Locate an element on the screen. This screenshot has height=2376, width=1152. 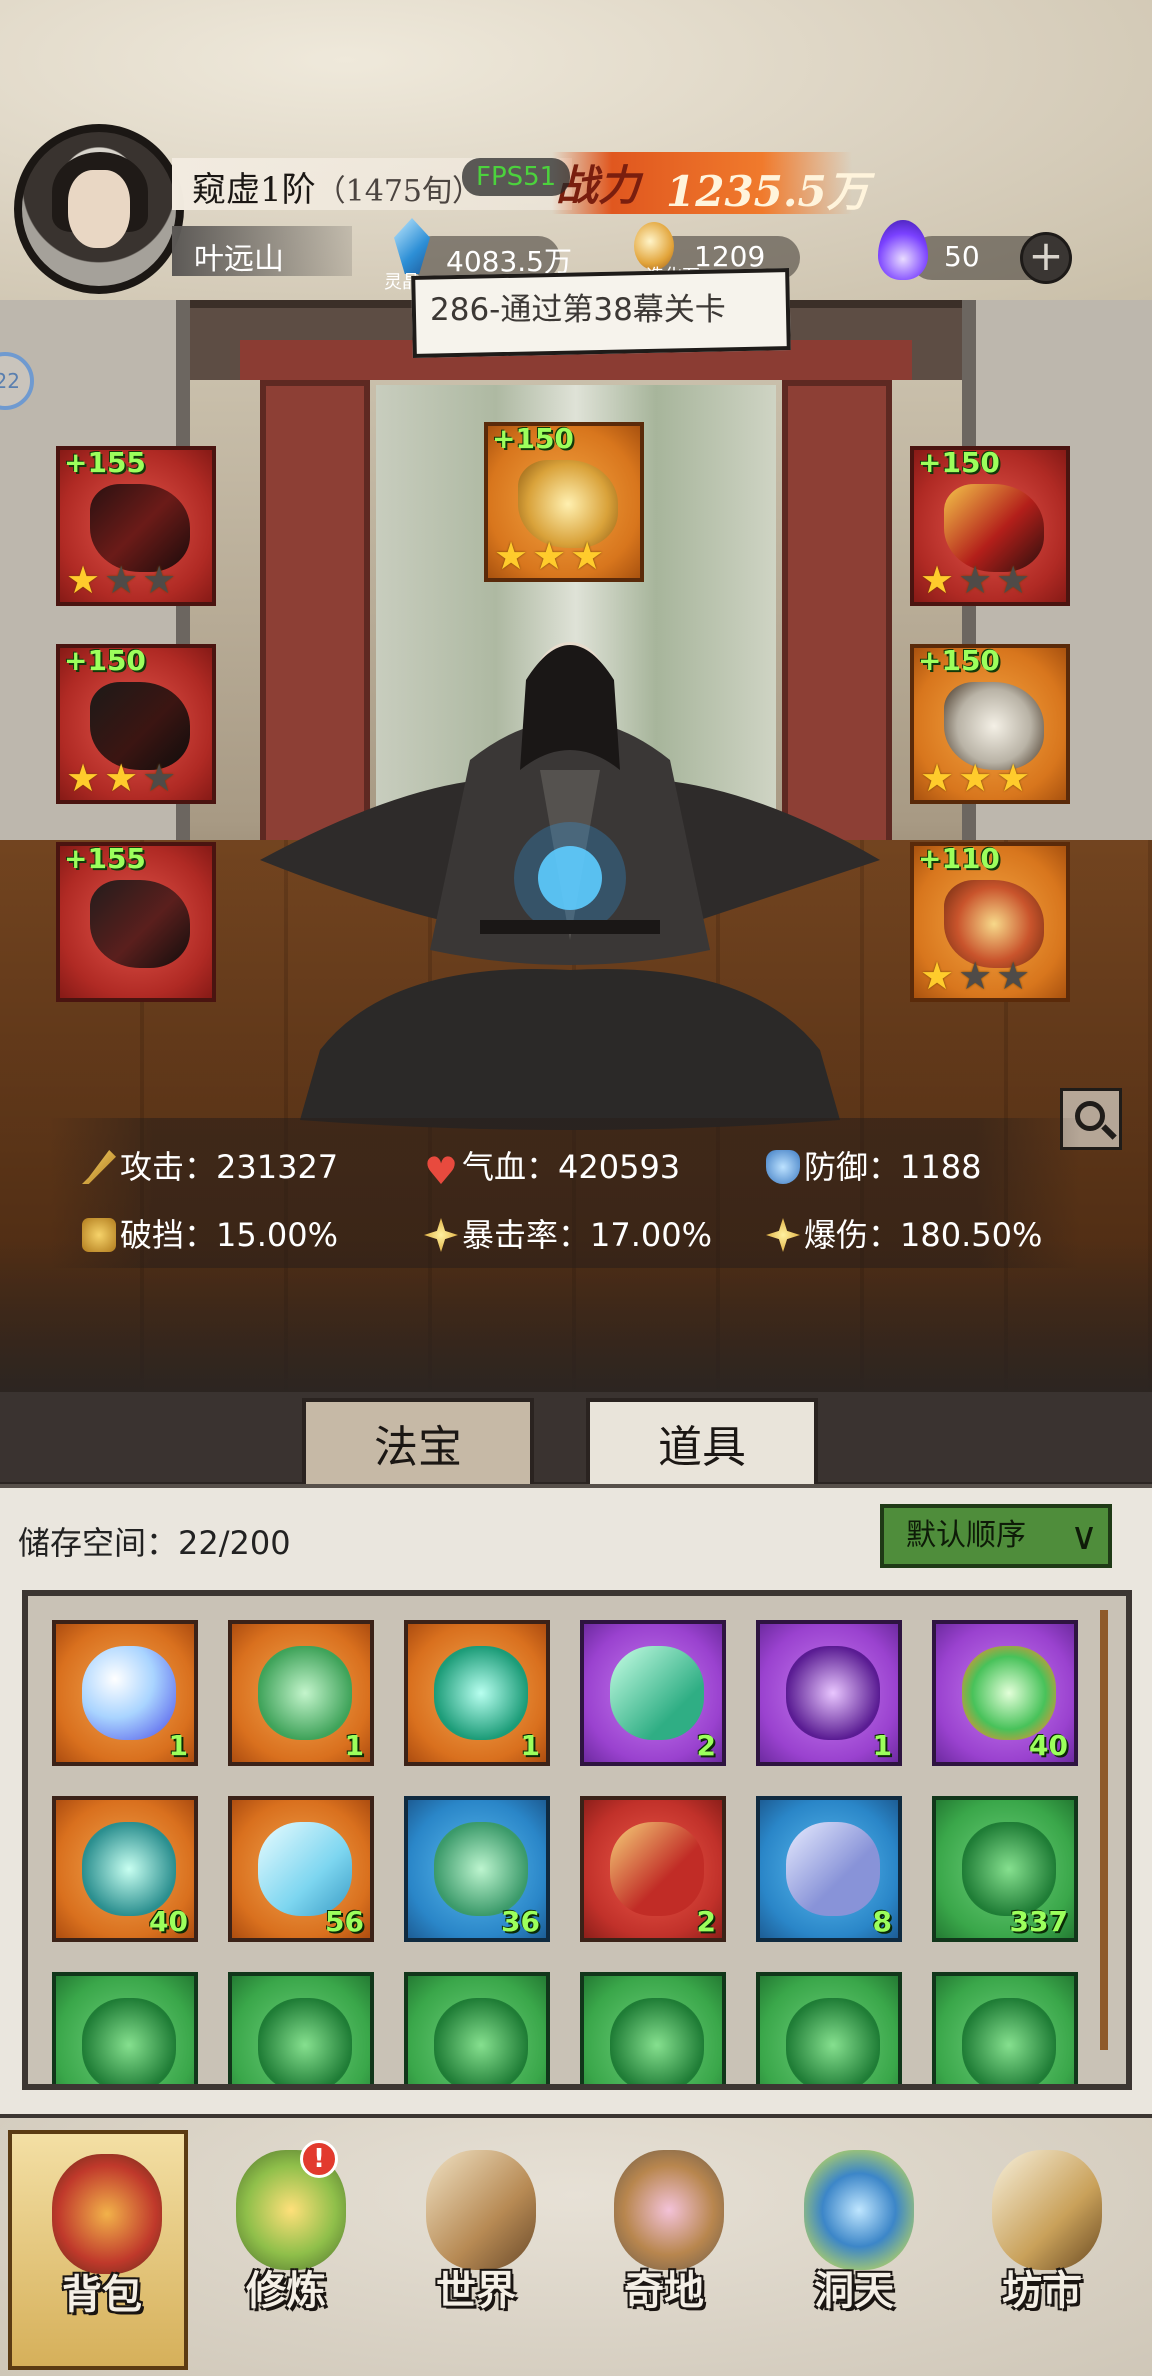
stat-crit-dmg-text: 爆伤：180.50% is located at coordinates (923, 1235).